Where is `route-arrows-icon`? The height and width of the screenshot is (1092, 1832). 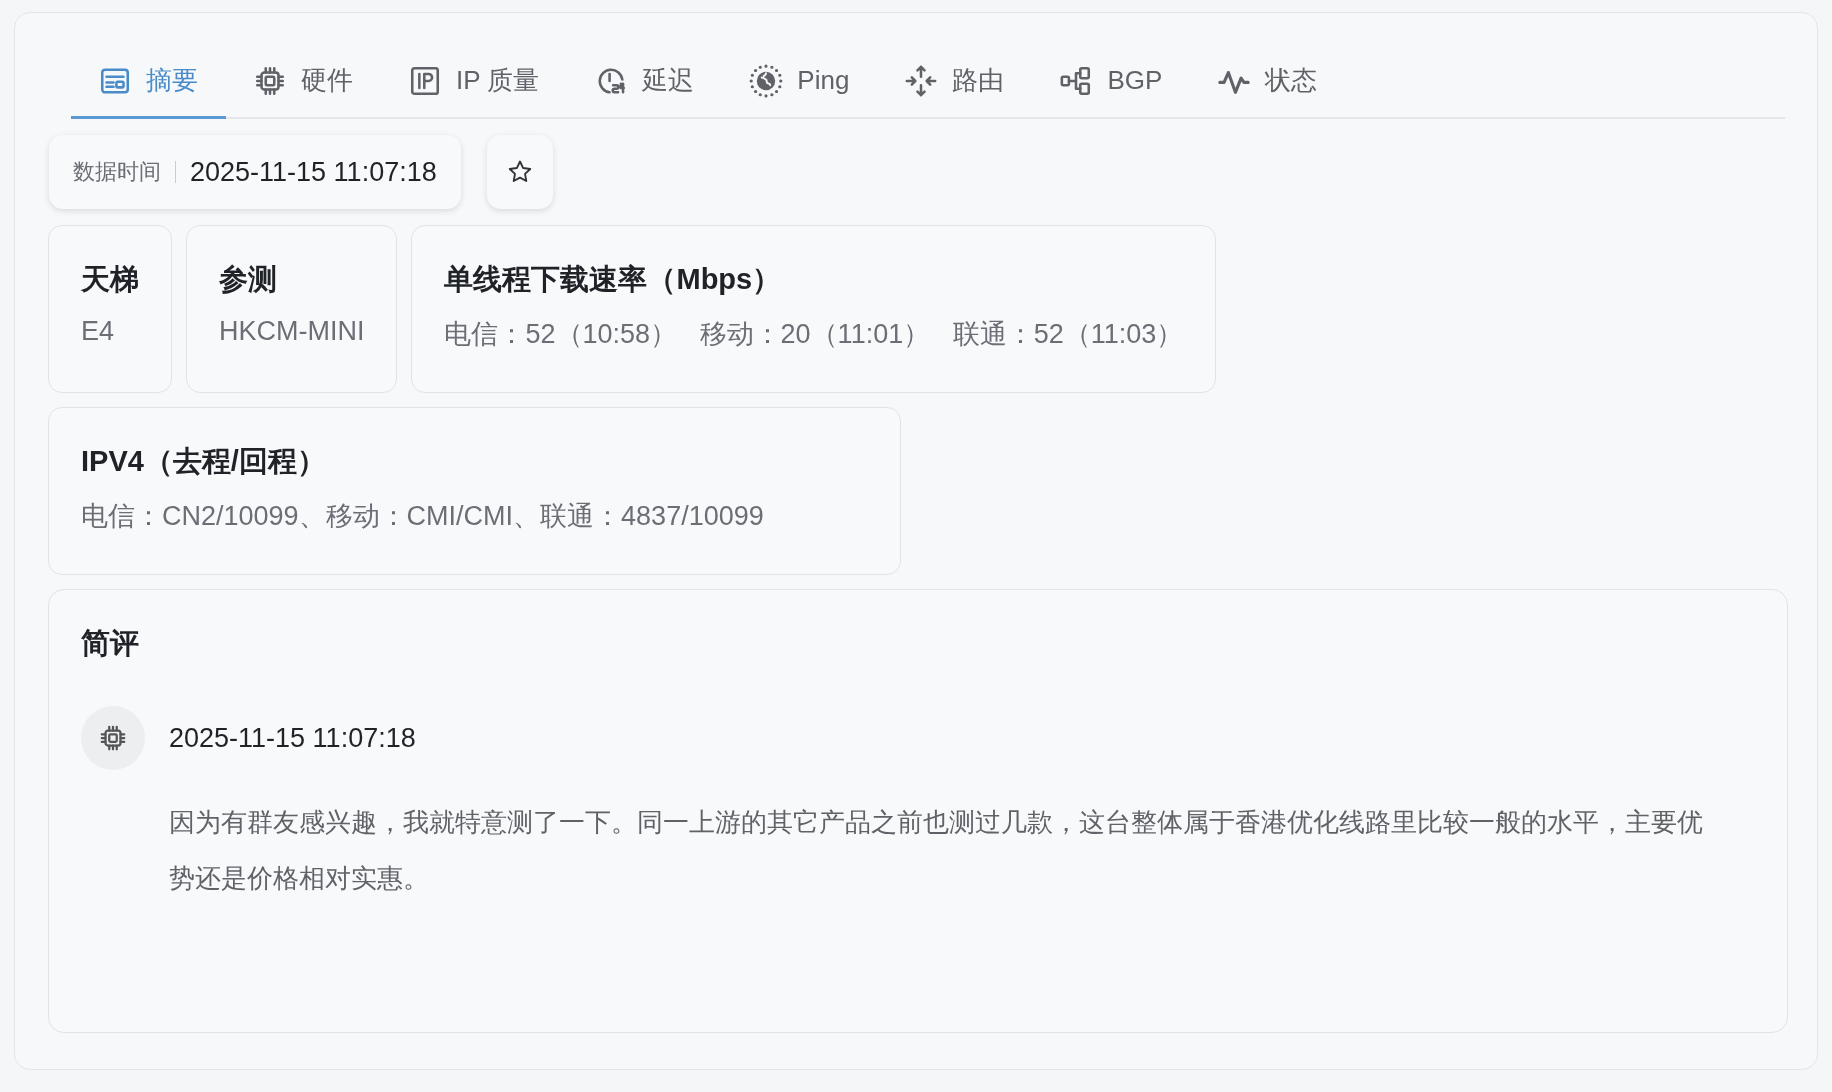 route-arrows-icon is located at coordinates (921, 80).